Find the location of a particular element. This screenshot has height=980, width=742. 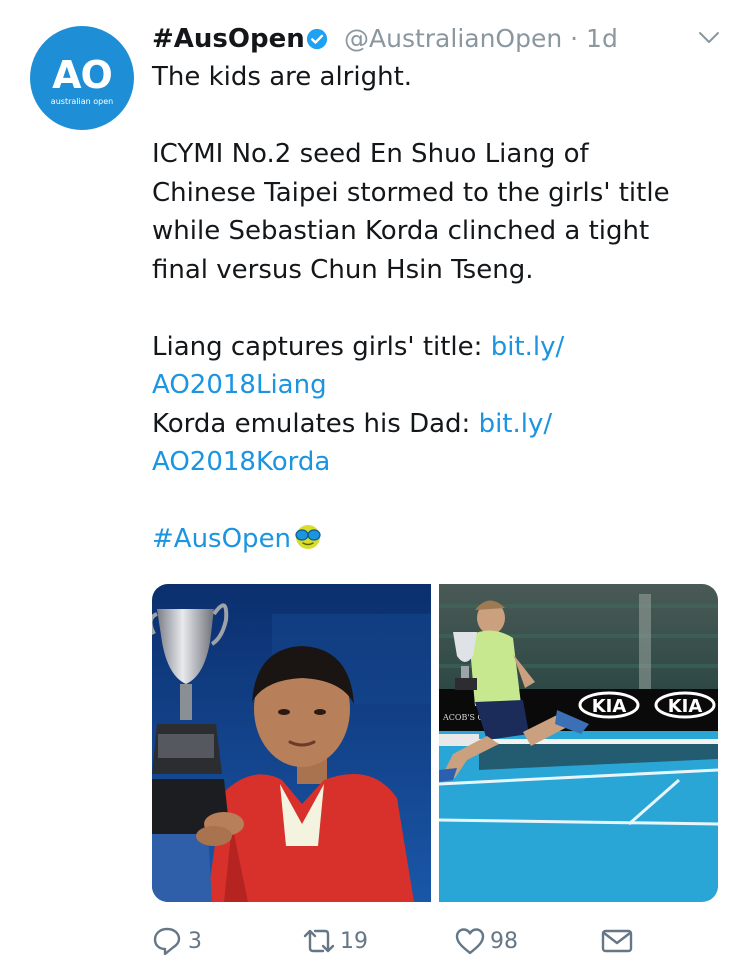

tennis-ball-sunglasses-icon is located at coordinates (308, 537).